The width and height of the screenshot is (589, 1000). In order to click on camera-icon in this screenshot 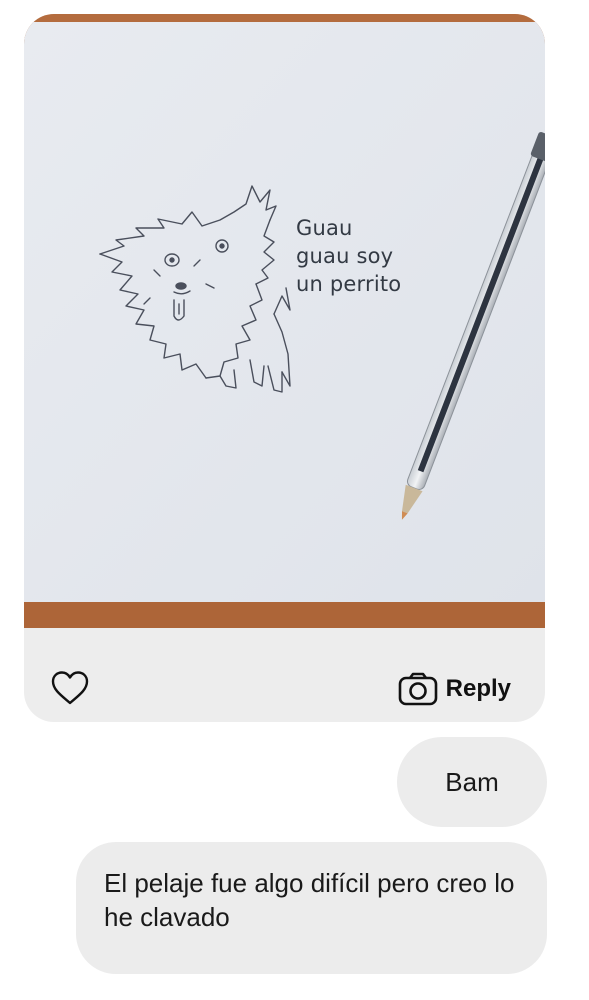, I will do `click(417, 689)`.